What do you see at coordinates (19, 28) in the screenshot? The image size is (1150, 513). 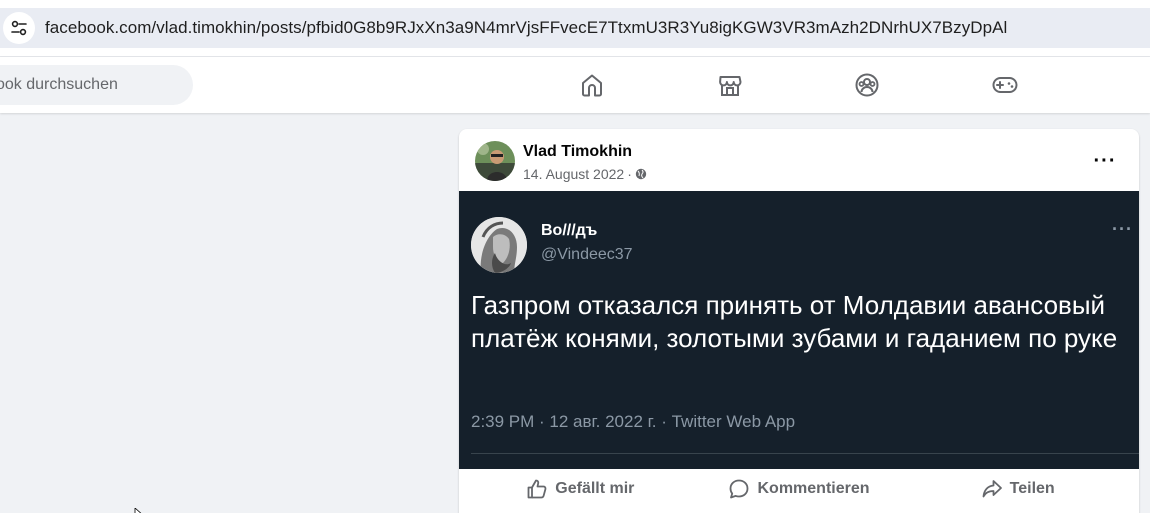 I see `tune-icon` at bounding box center [19, 28].